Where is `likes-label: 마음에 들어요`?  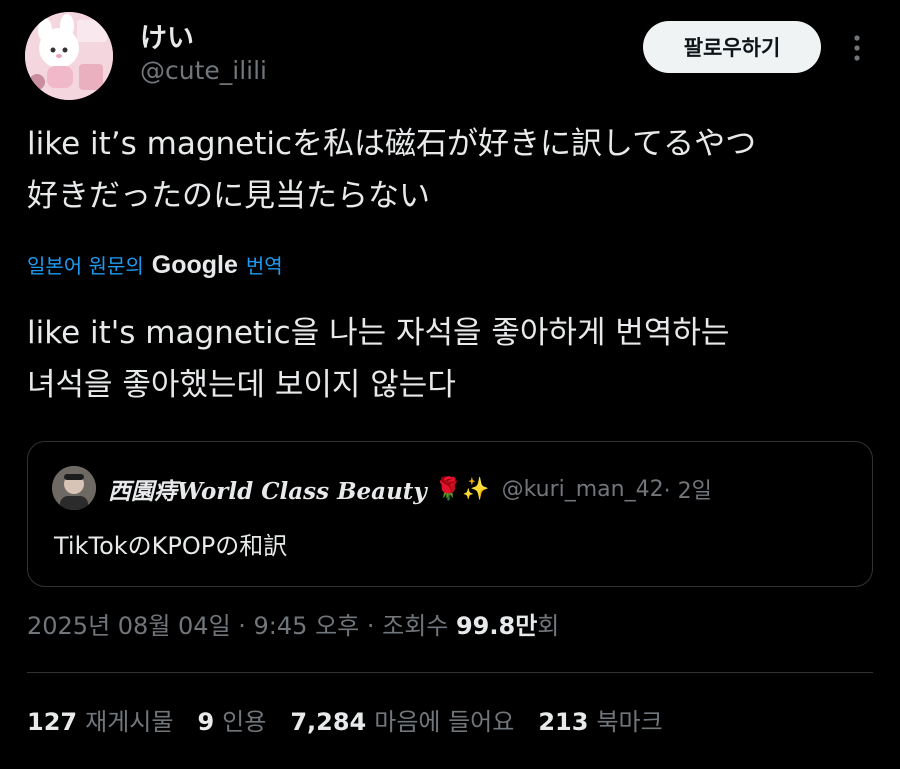 likes-label: 마음에 들어요 is located at coordinates (444, 722).